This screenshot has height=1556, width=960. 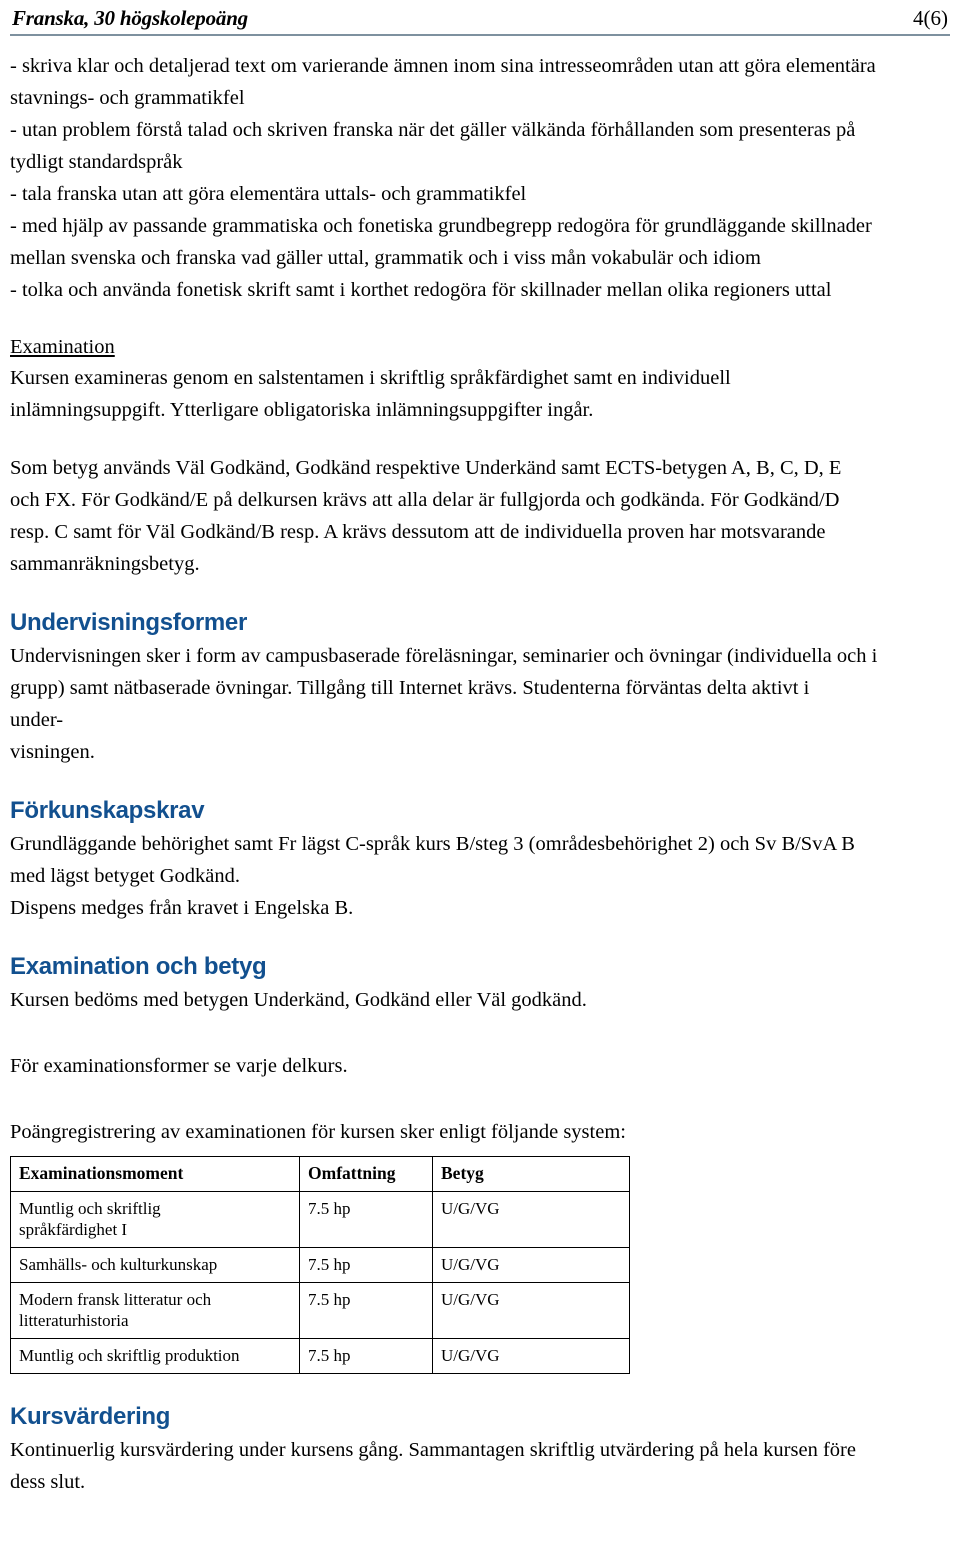 What do you see at coordinates (179, 1066) in the screenshot?
I see `paragraph-line: För examinationsformer se varje delkurs.` at bounding box center [179, 1066].